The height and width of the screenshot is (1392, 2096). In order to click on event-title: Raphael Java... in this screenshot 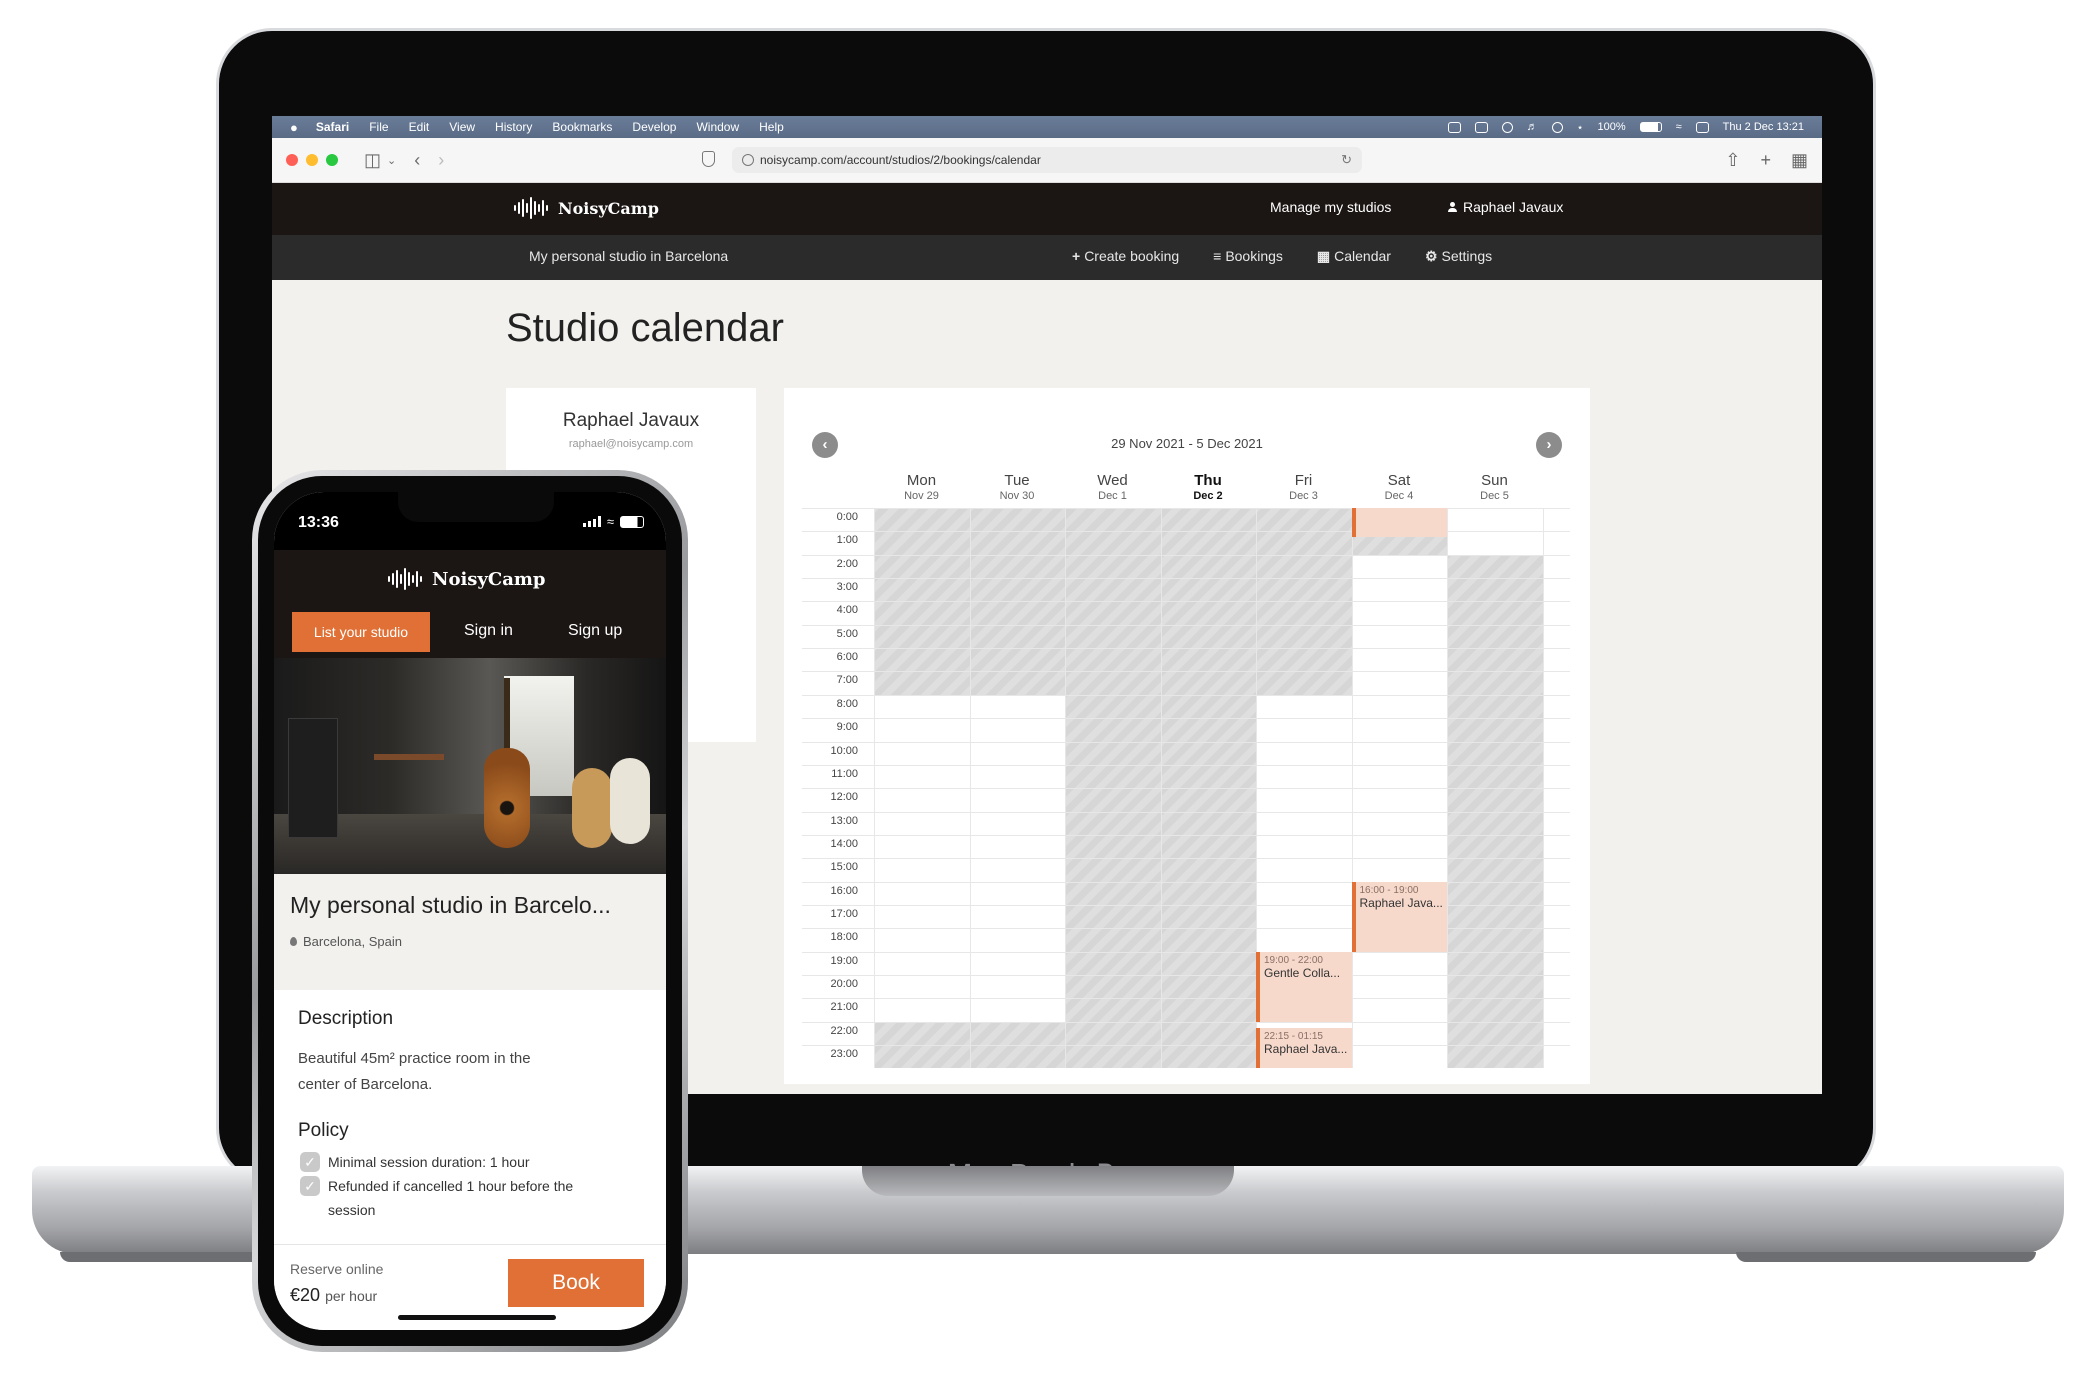, I will do `click(1306, 1048)`.